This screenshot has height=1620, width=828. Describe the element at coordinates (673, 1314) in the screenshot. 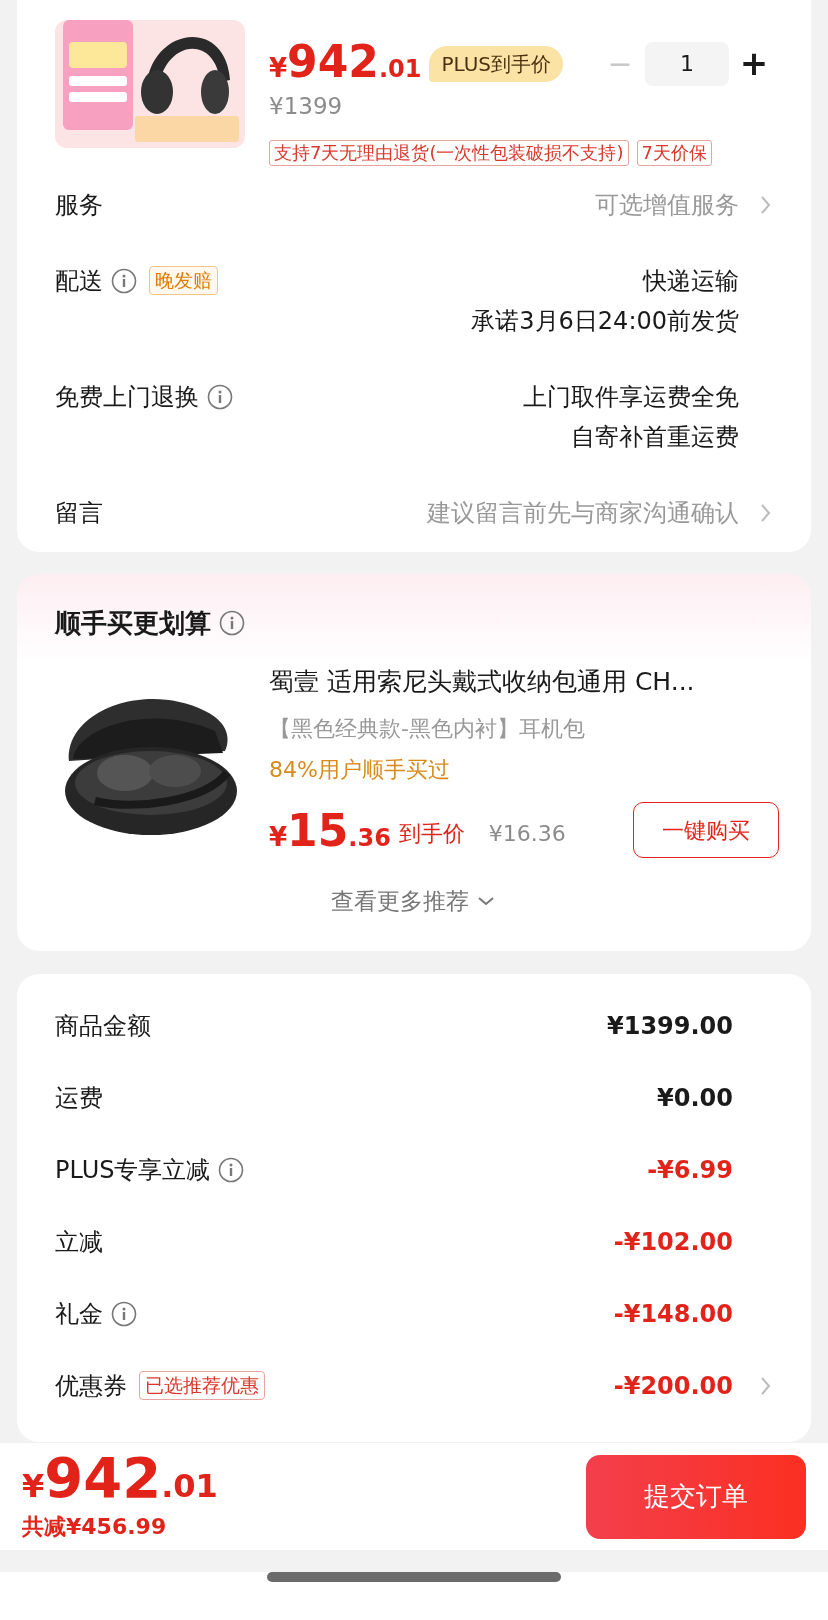

I see `amount: -¥148.00` at that location.